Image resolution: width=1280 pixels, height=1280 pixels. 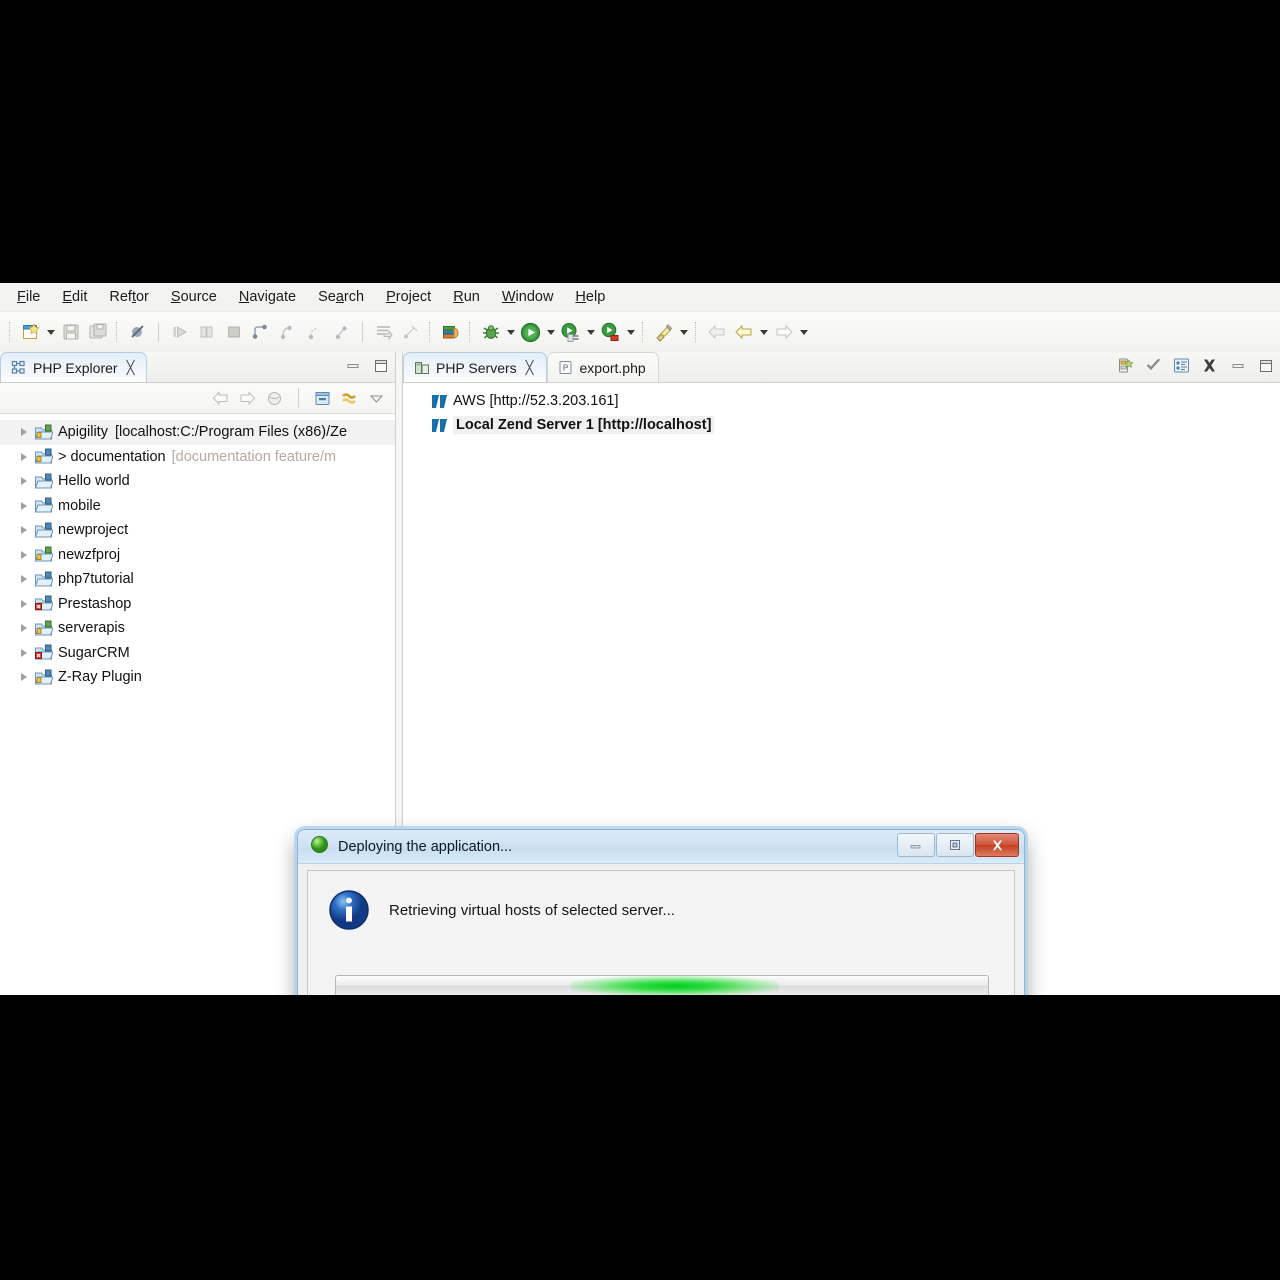 What do you see at coordinates (475, 367) in the screenshot?
I see `tab-php-servers: PHP Servers ╳` at bounding box center [475, 367].